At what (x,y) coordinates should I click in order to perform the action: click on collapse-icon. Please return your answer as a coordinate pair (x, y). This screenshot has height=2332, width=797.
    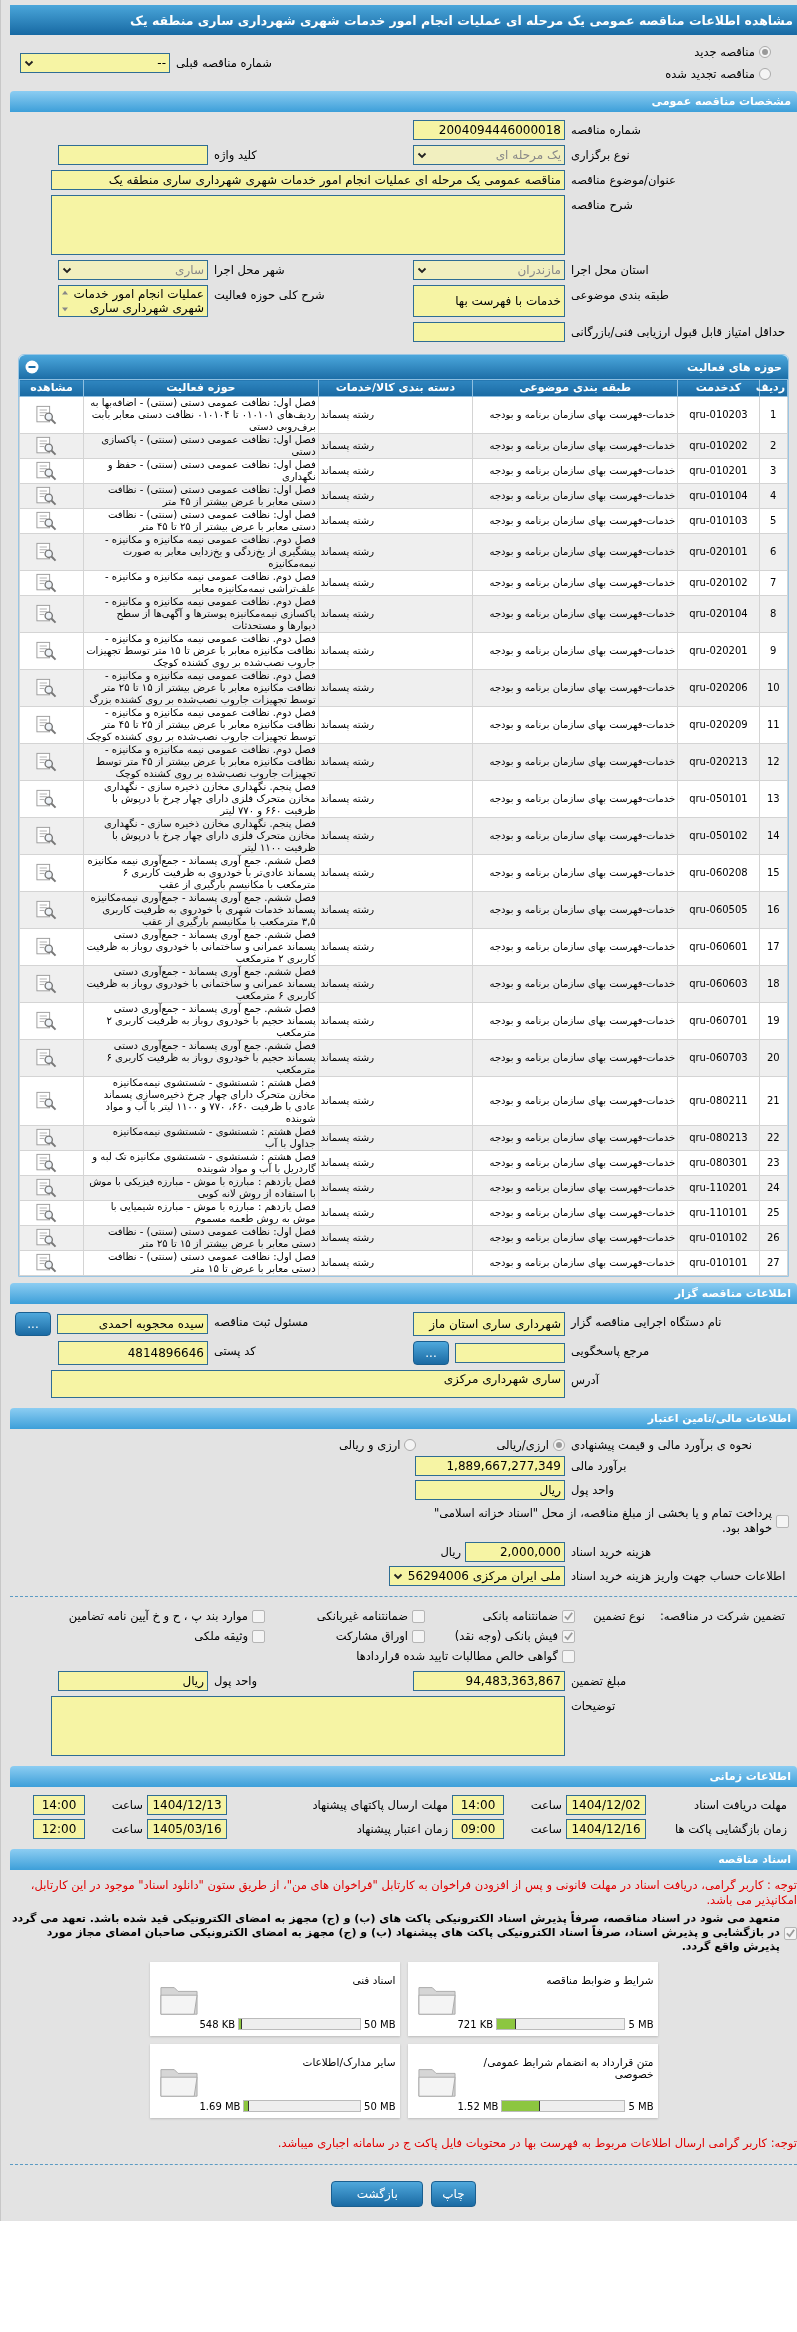
    Looking at the image, I should click on (32, 367).